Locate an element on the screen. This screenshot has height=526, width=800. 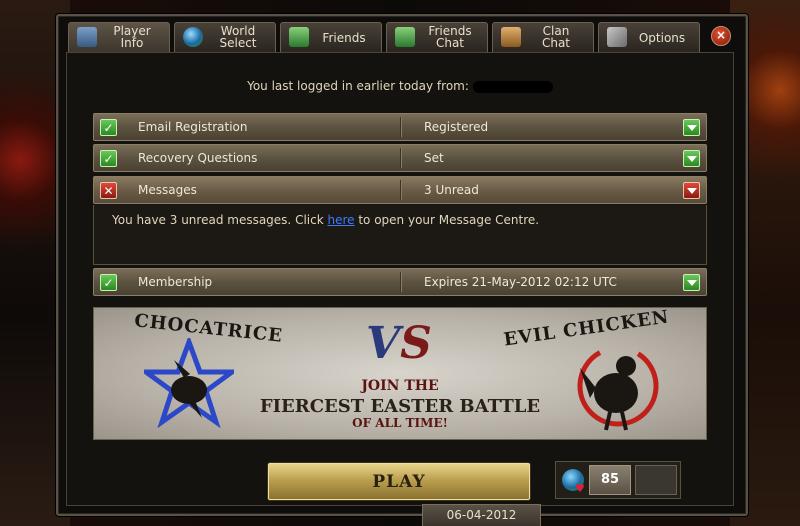
tab-friends-chat: Friends Chat is located at coordinates (437, 37).